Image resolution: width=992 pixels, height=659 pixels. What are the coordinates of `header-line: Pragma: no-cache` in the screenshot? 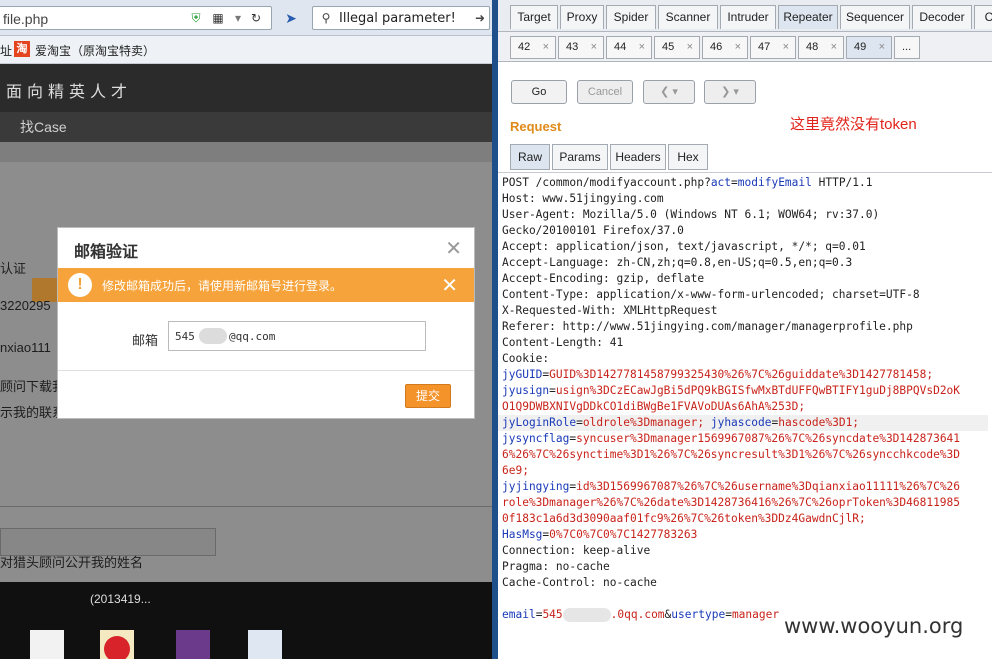 It's located at (556, 566).